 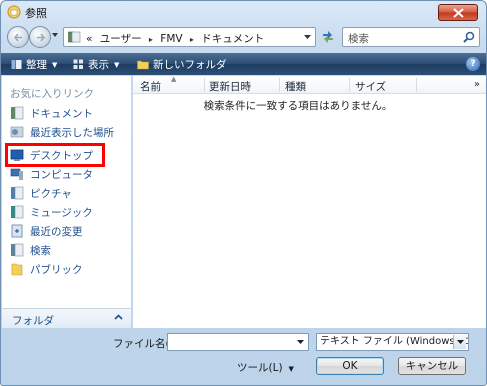 I want to click on sidebar-item-label: 検索, so click(x=40, y=250).